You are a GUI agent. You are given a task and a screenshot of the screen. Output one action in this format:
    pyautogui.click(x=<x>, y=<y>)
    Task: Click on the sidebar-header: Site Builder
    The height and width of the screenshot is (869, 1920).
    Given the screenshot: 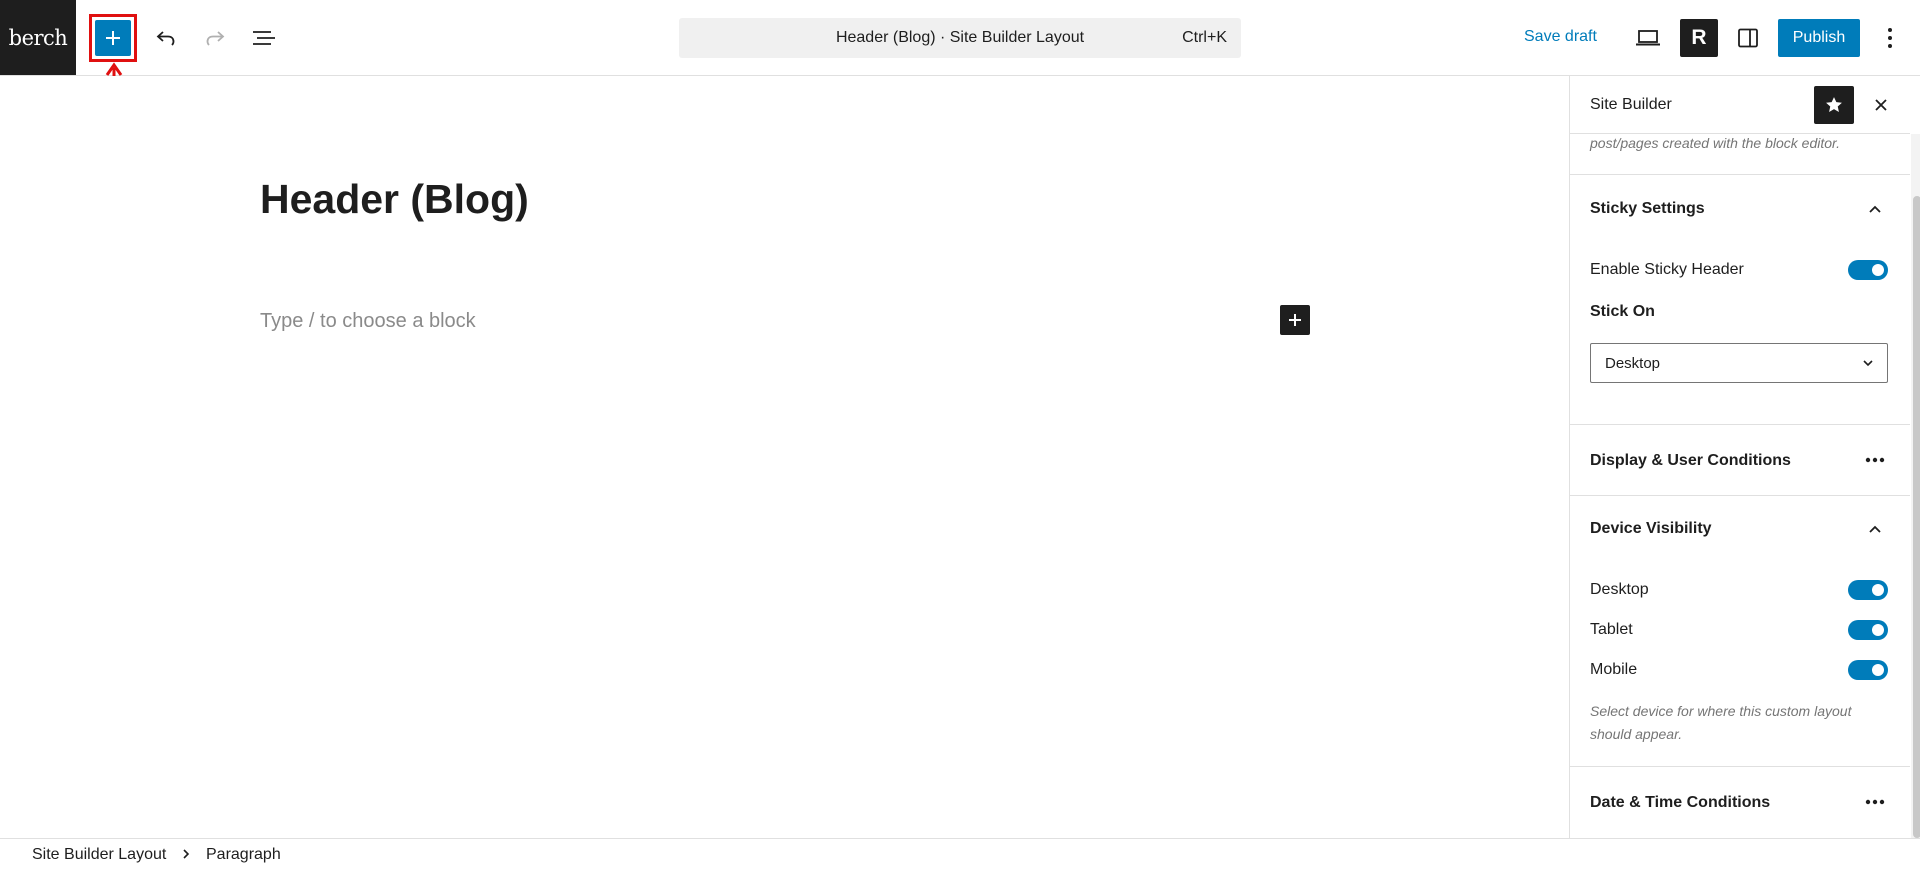 What is the action you would take?
    pyautogui.click(x=1740, y=105)
    